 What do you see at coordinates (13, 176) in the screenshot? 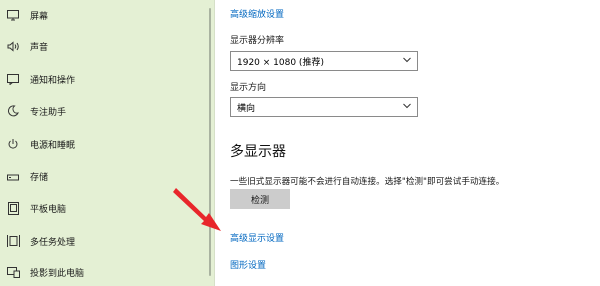
I see `storage-icon` at bounding box center [13, 176].